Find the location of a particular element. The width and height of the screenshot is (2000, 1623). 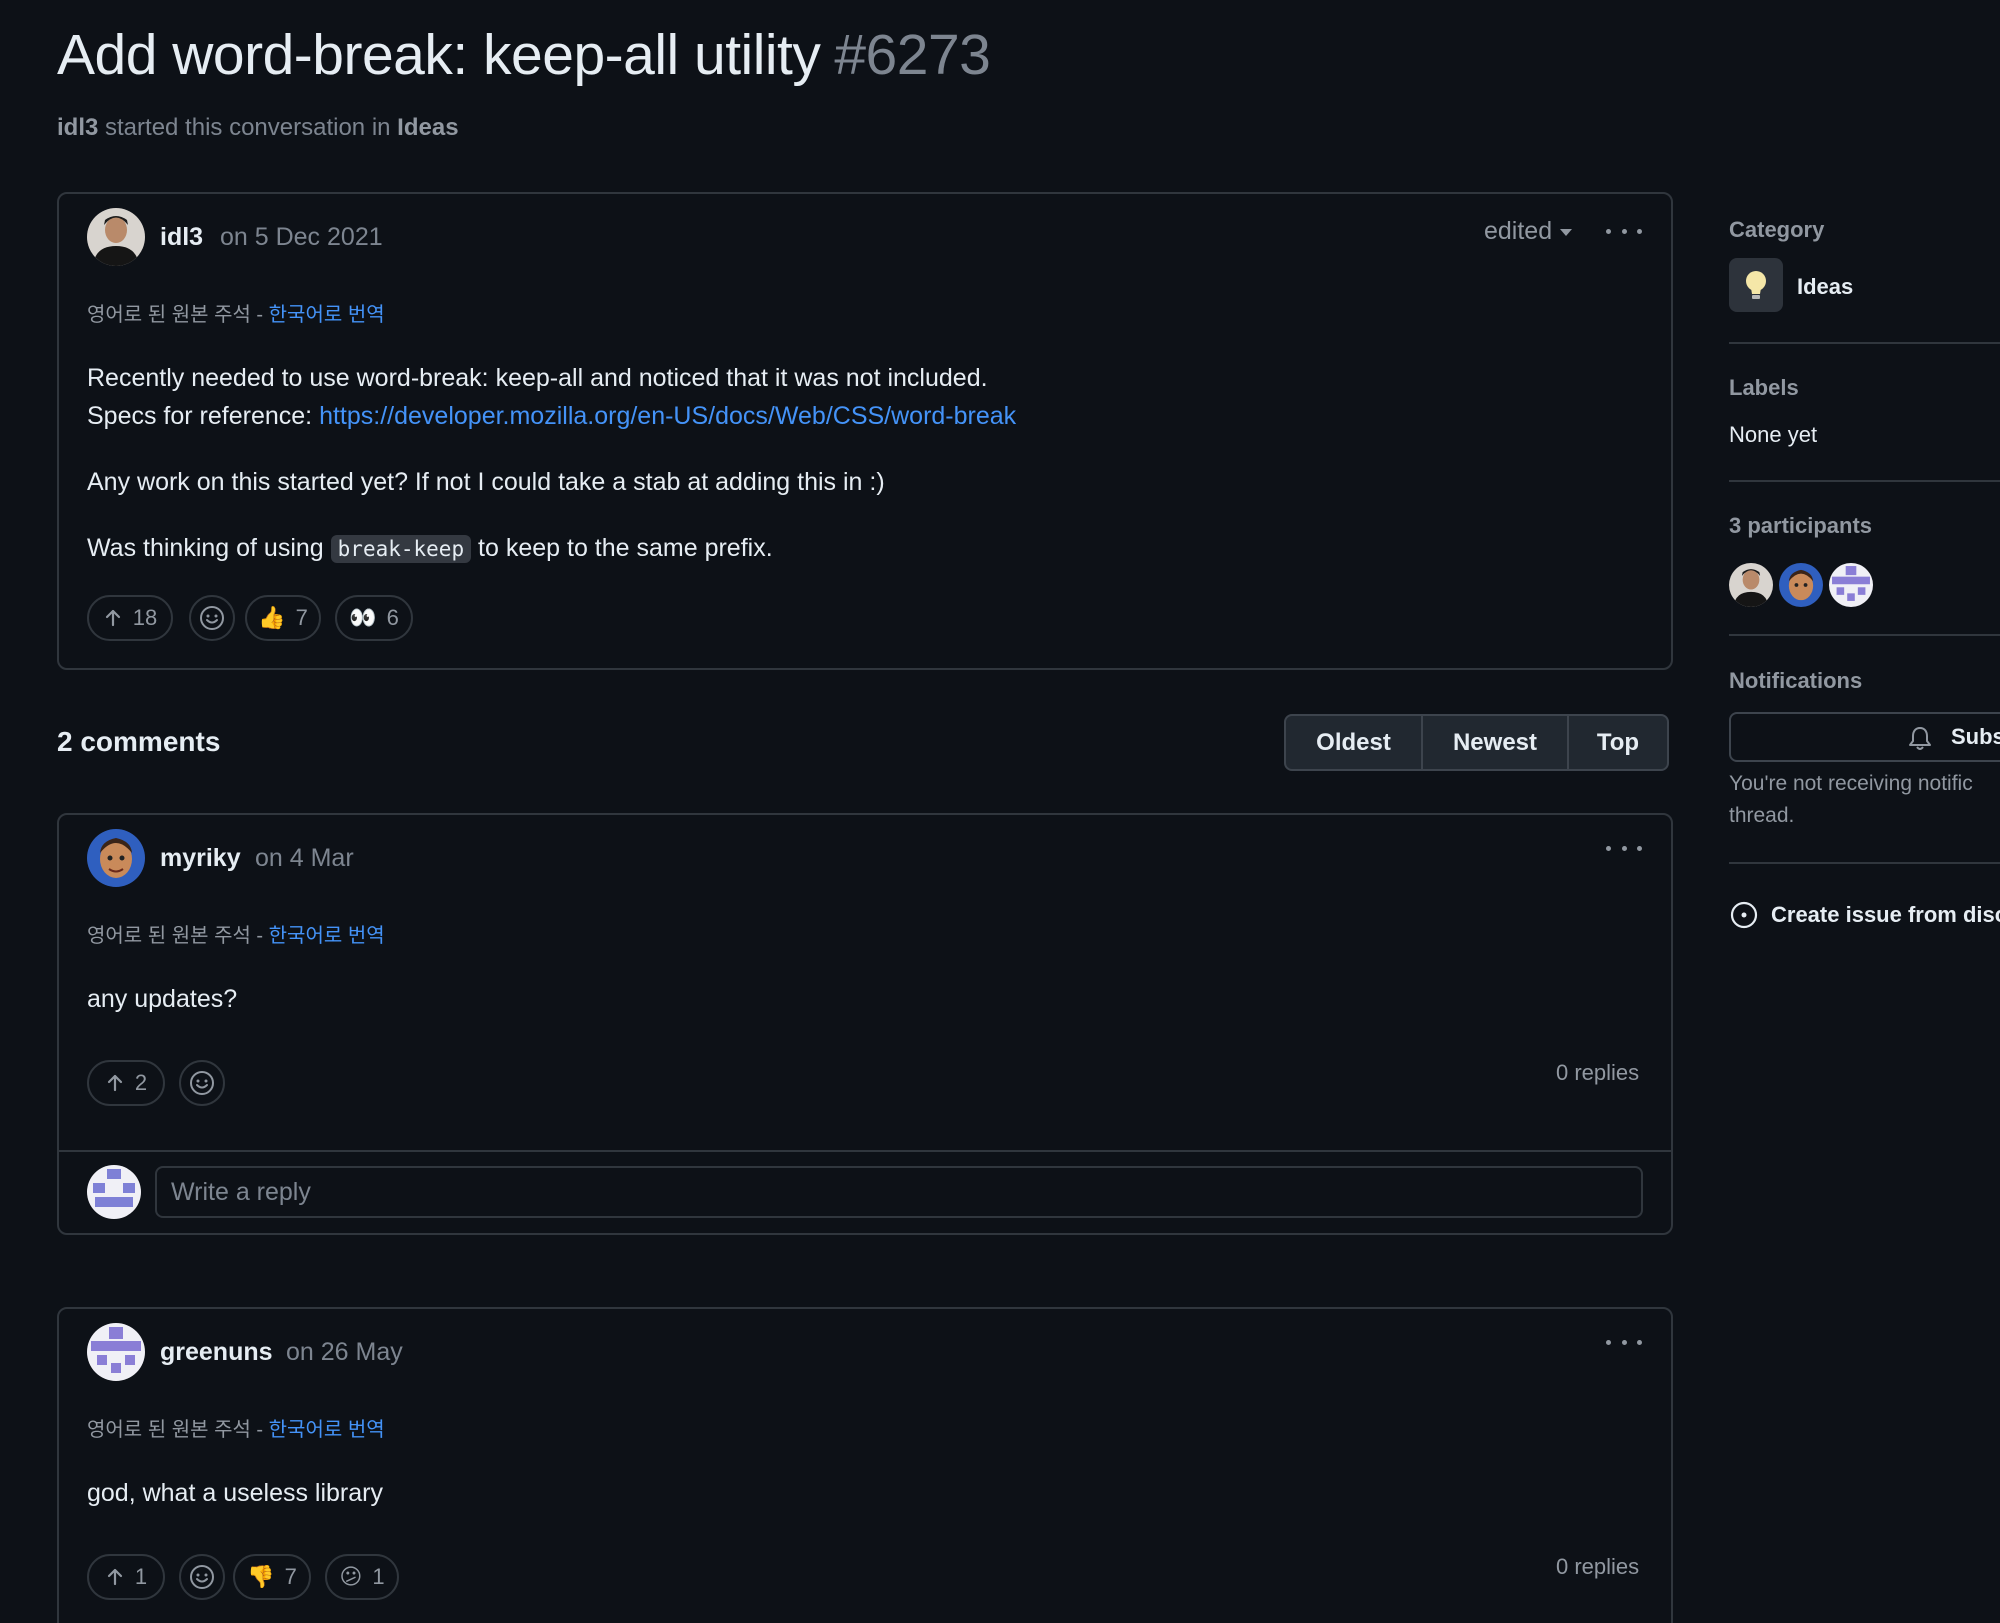

reaction-count: 1 is located at coordinates (378, 1576).